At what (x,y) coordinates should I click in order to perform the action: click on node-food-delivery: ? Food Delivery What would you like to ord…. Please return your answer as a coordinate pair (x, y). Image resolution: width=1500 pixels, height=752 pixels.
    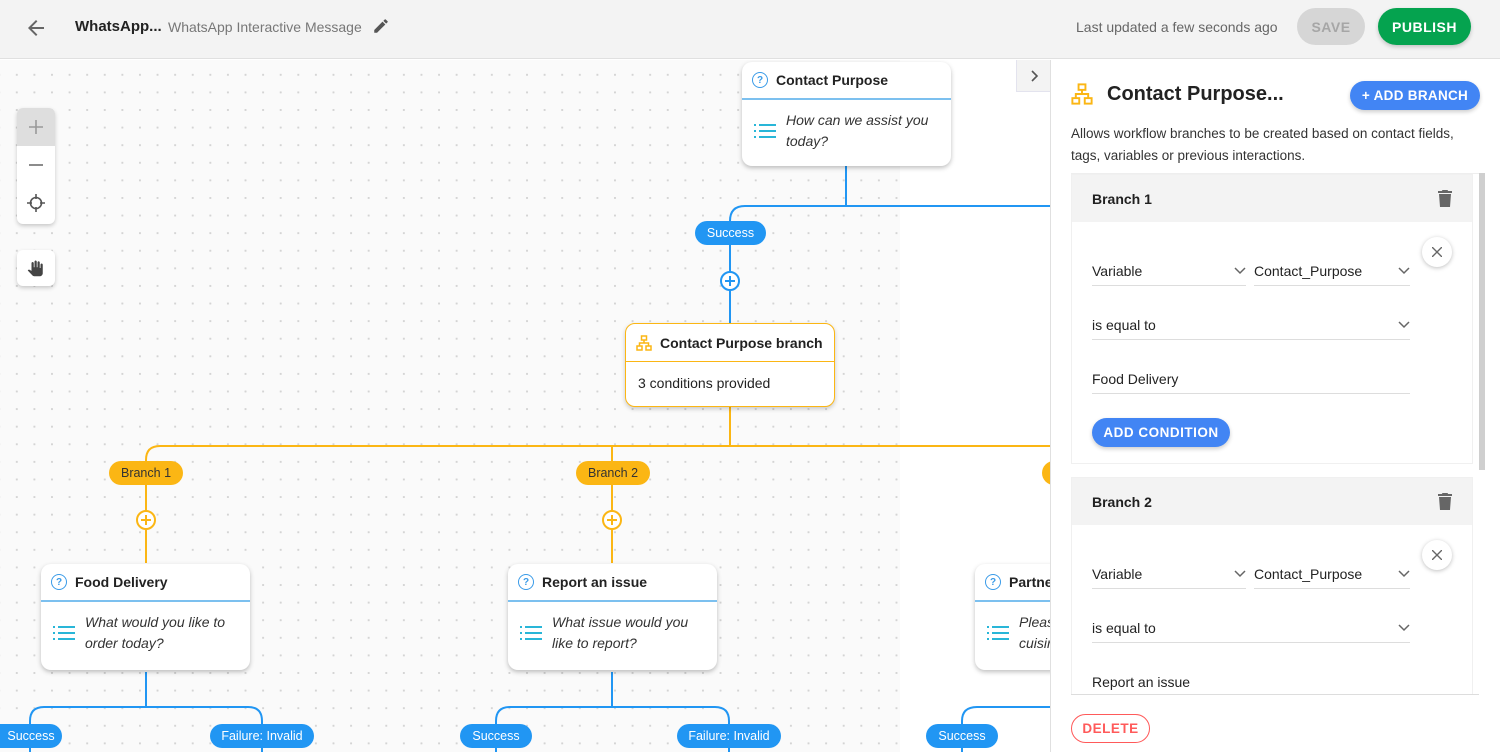
    Looking at the image, I should click on (145, 617).